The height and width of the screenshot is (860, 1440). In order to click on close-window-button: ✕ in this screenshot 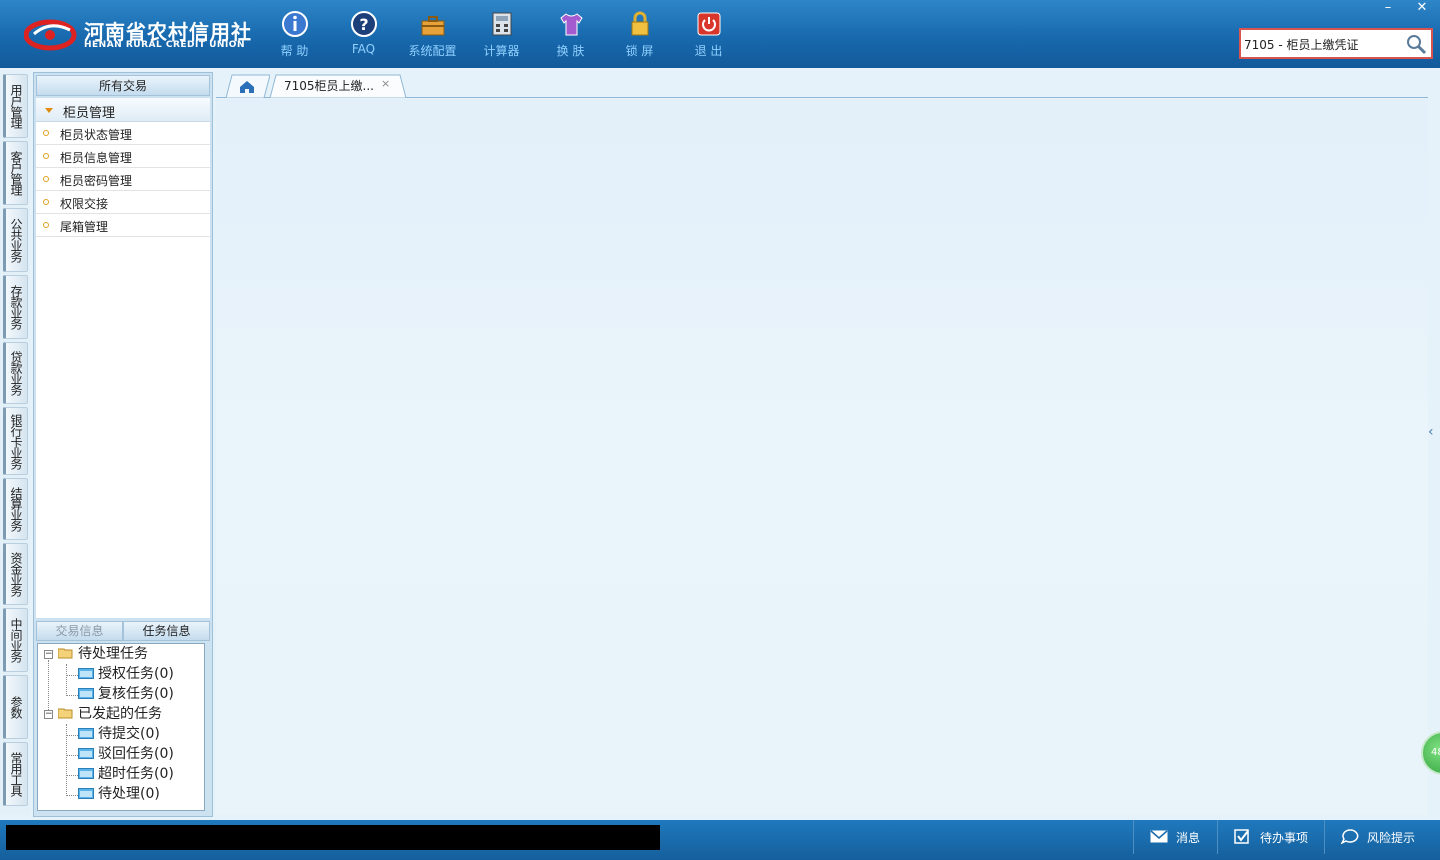, I will do `click(1422, 9)`.